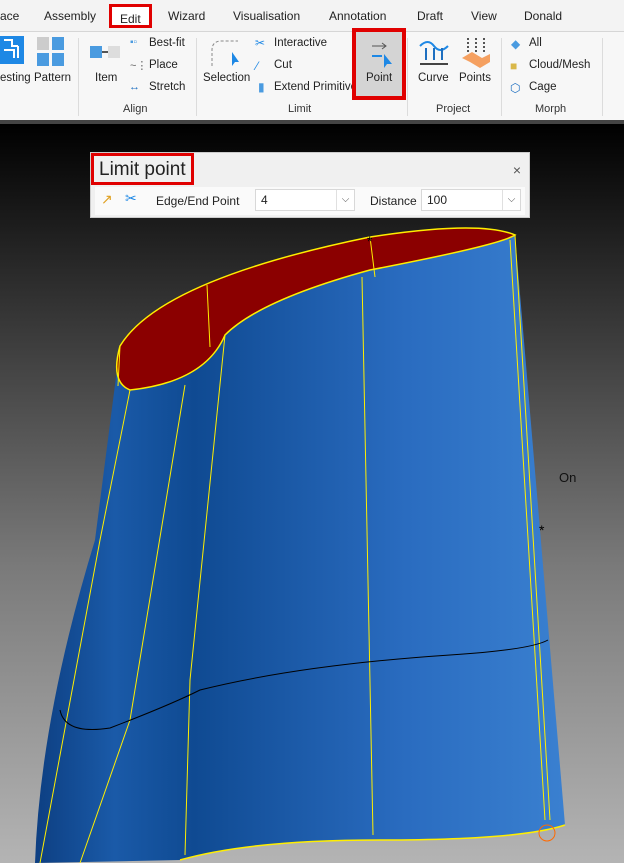  Describe the element at coordinates (551, 109) in the screenshot. I see `morph-group-label: Morph` at that location.